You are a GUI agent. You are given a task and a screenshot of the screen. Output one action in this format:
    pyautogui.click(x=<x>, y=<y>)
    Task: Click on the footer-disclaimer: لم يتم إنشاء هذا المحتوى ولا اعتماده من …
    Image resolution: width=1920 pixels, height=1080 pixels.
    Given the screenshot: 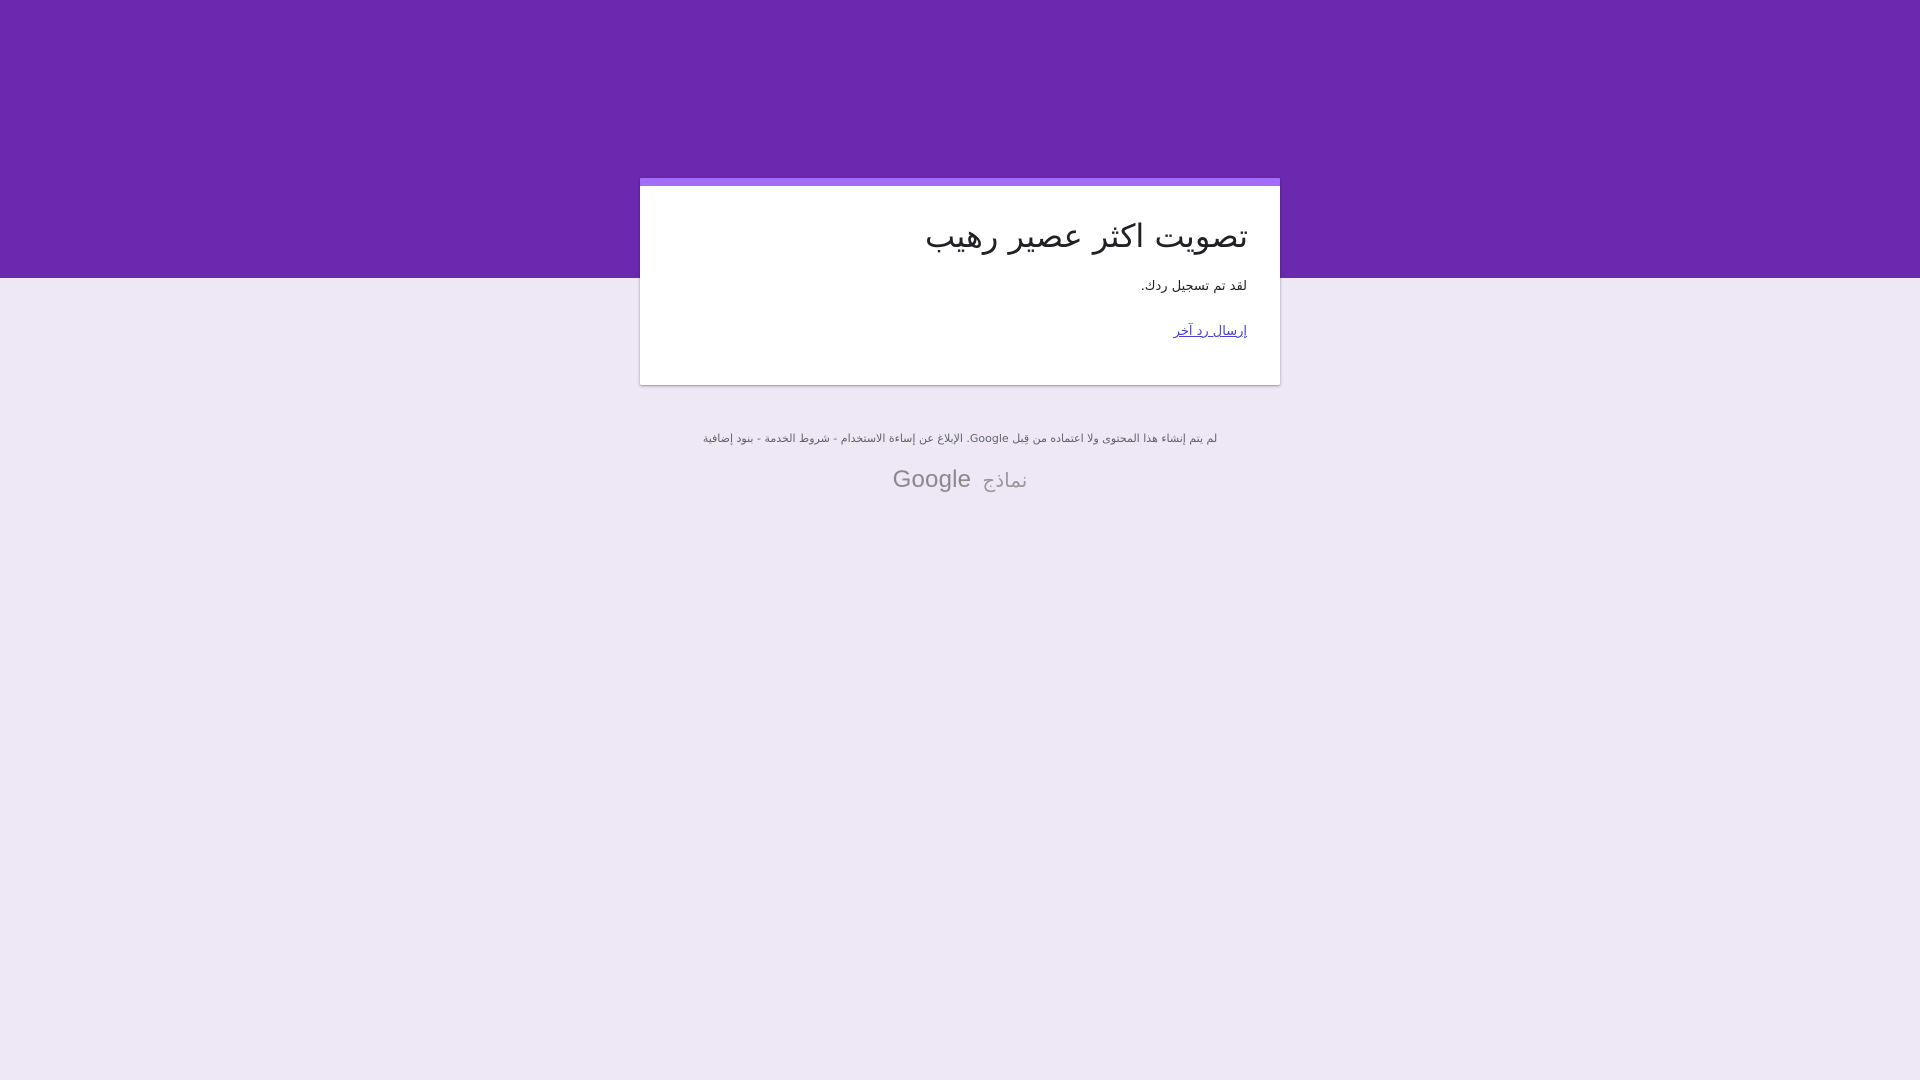 What is the action you would take?
    pyautogui.click(x=960, y=438)
    